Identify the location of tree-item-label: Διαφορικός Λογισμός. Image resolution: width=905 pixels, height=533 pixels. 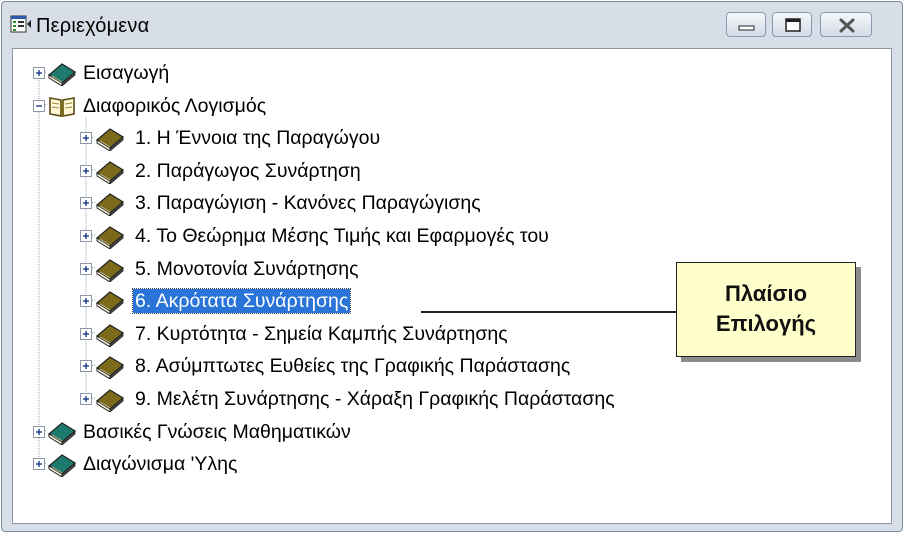
(174, 106).